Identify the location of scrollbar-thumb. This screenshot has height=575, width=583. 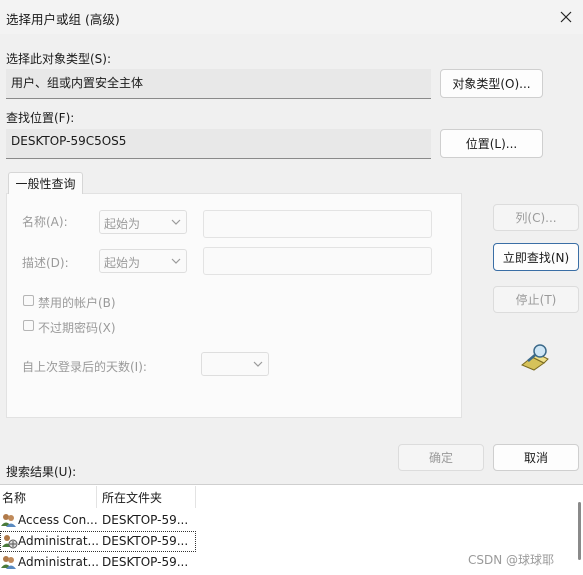
(579, 531).